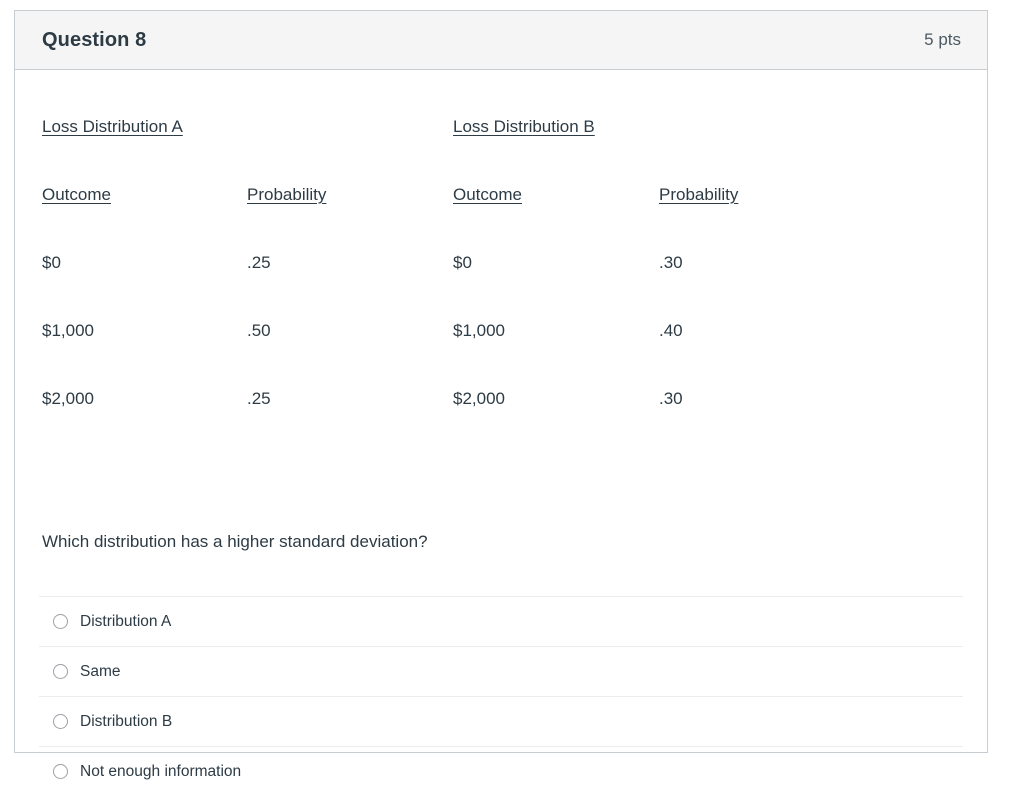  I want to click on distribution-b-title: Loss Distribution B, so click(524, 126).